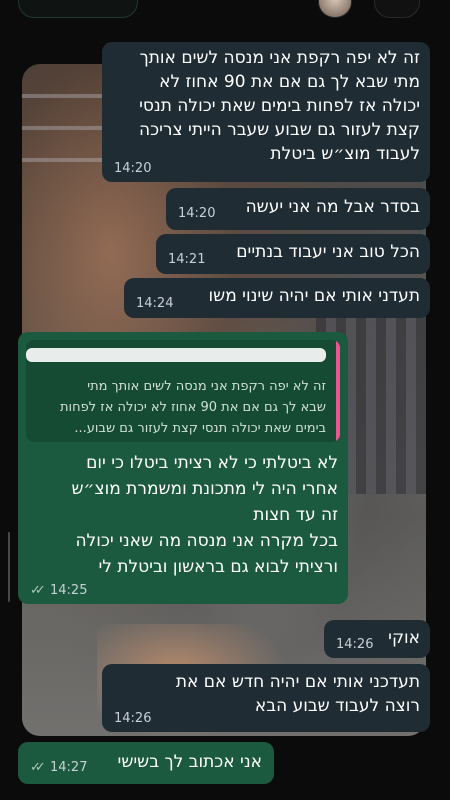 This screenshot has width=450, height=800. I want to click on message-bubble-incoming: תעדני אותי אם יהיה שינוי משו 14:24, so click(277, 298).